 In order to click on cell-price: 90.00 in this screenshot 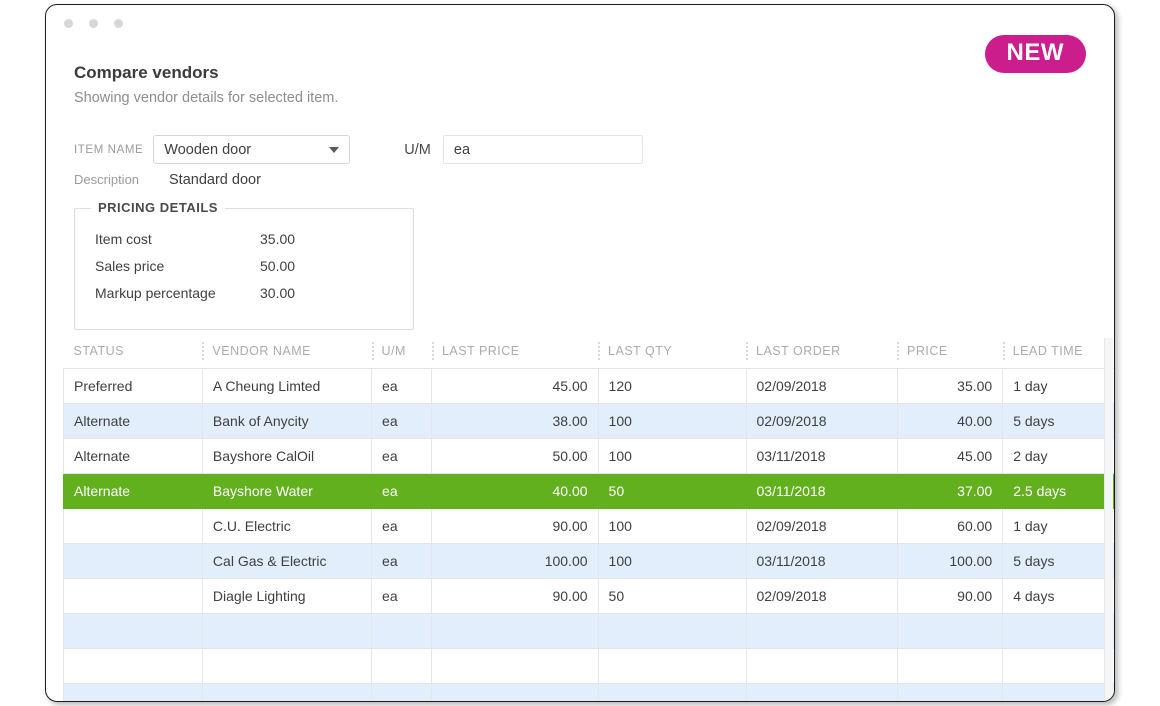, I will do `click(950, 596)`.